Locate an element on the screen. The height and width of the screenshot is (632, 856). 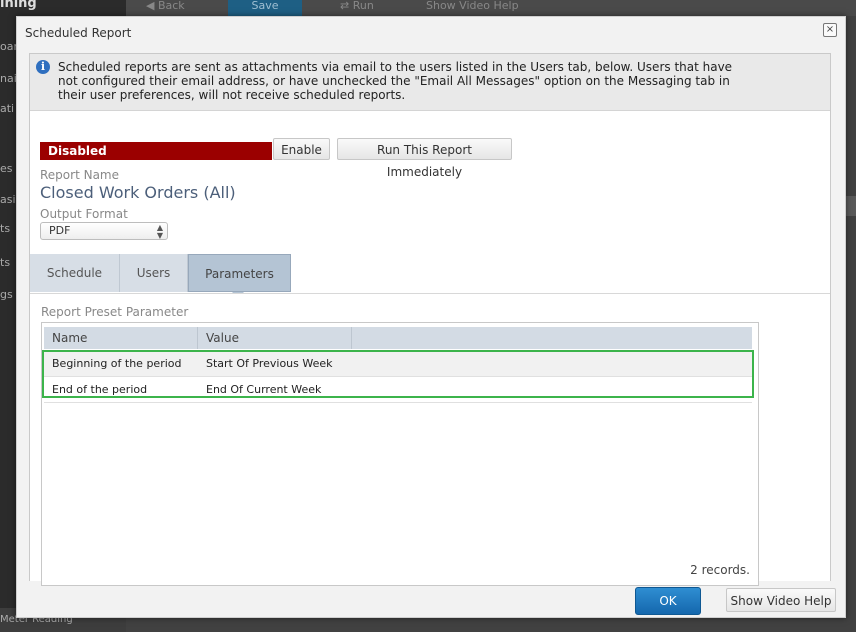
table-row: End of the period End Of Current Week is located at coordinates (398, 390).